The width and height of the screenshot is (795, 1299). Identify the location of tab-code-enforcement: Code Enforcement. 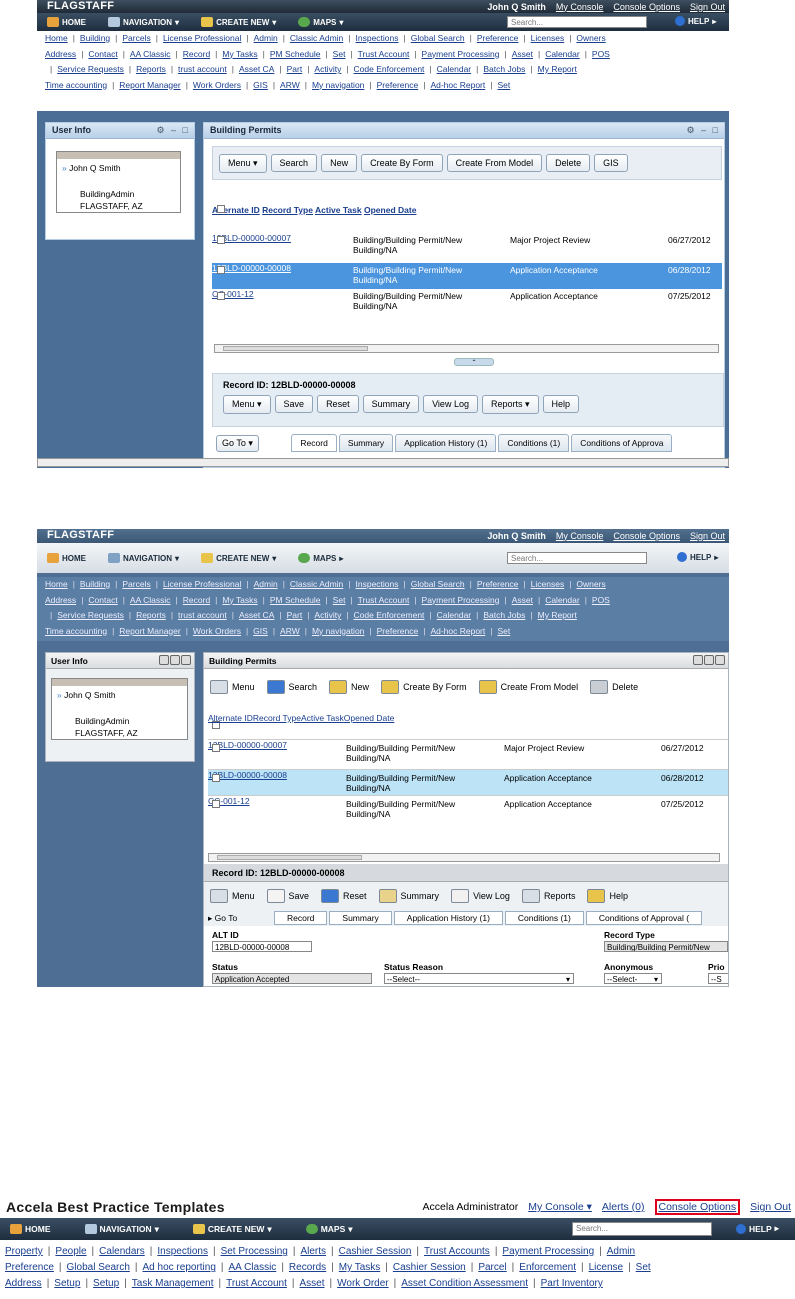
(389, 615).